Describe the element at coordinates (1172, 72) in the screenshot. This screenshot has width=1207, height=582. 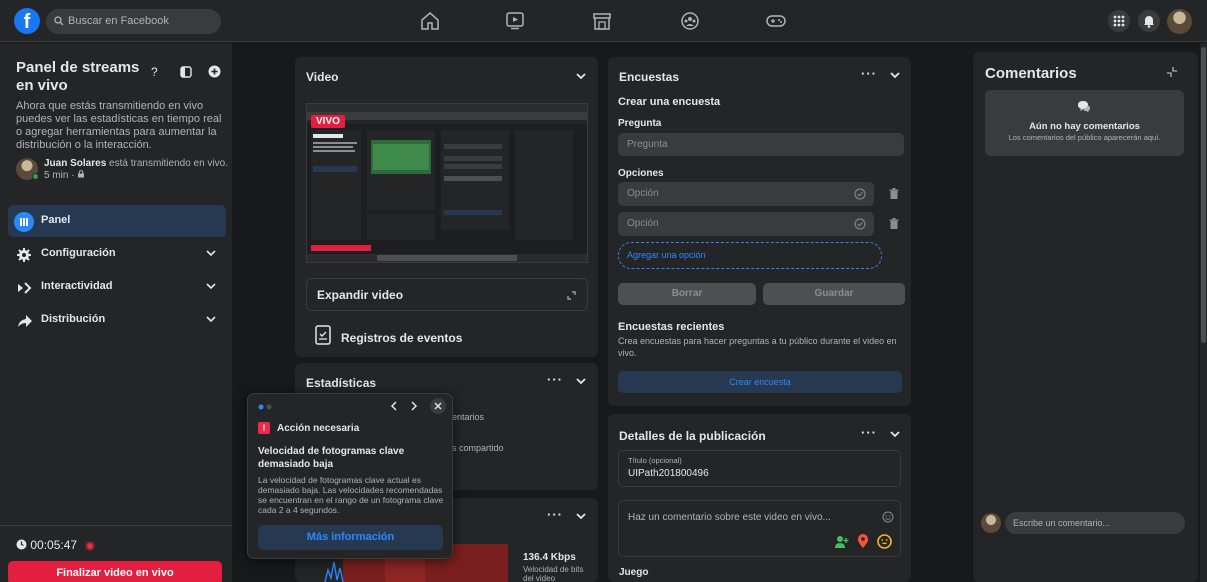
I see `collapse-icon` at that location.